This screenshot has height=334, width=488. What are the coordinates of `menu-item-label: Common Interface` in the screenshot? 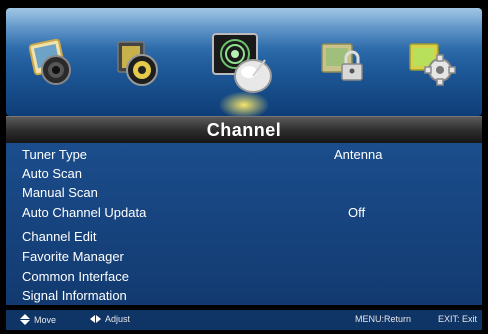 It's located at (75, 276).